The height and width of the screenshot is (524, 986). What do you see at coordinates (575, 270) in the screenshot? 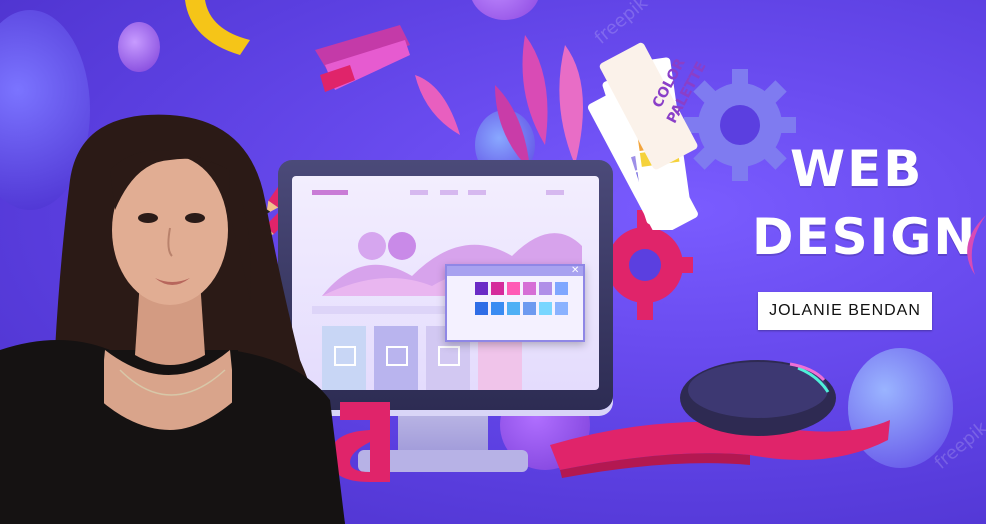
I see `close-icon: ✕` at bounding box center [575, 270].